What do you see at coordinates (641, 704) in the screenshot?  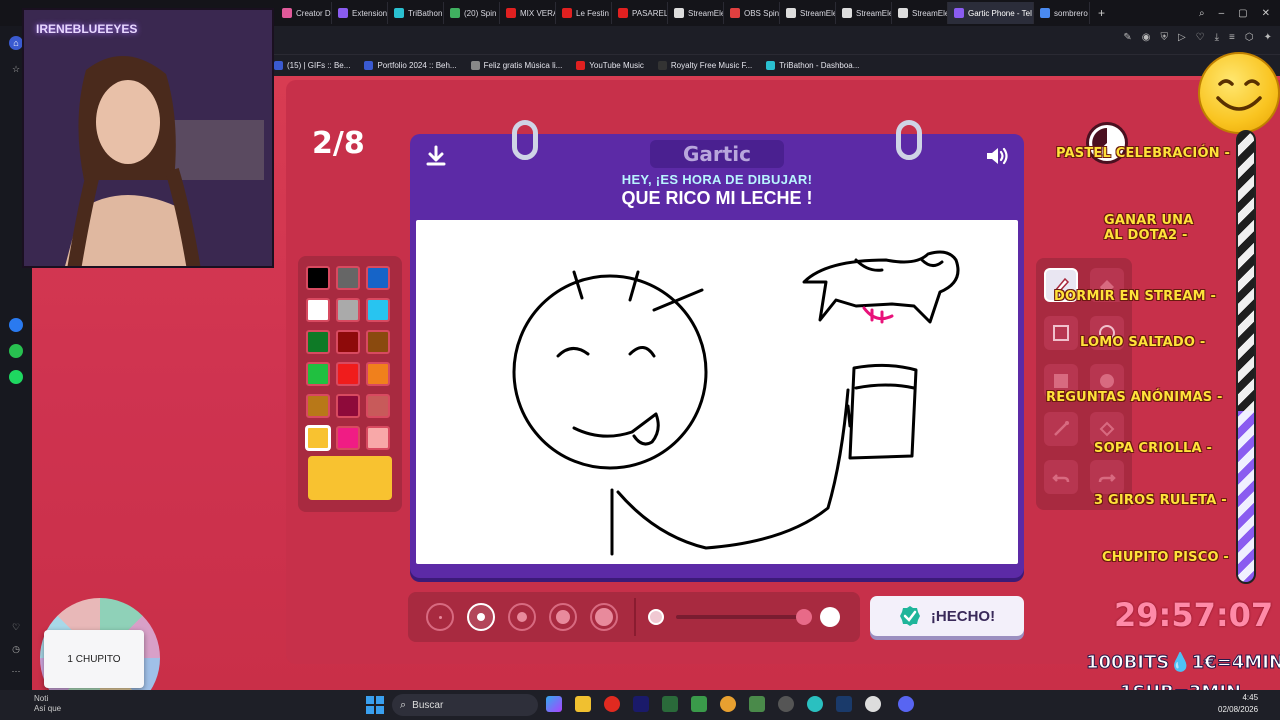 I see `after-effects-icon` at bounding box center [641, 704].